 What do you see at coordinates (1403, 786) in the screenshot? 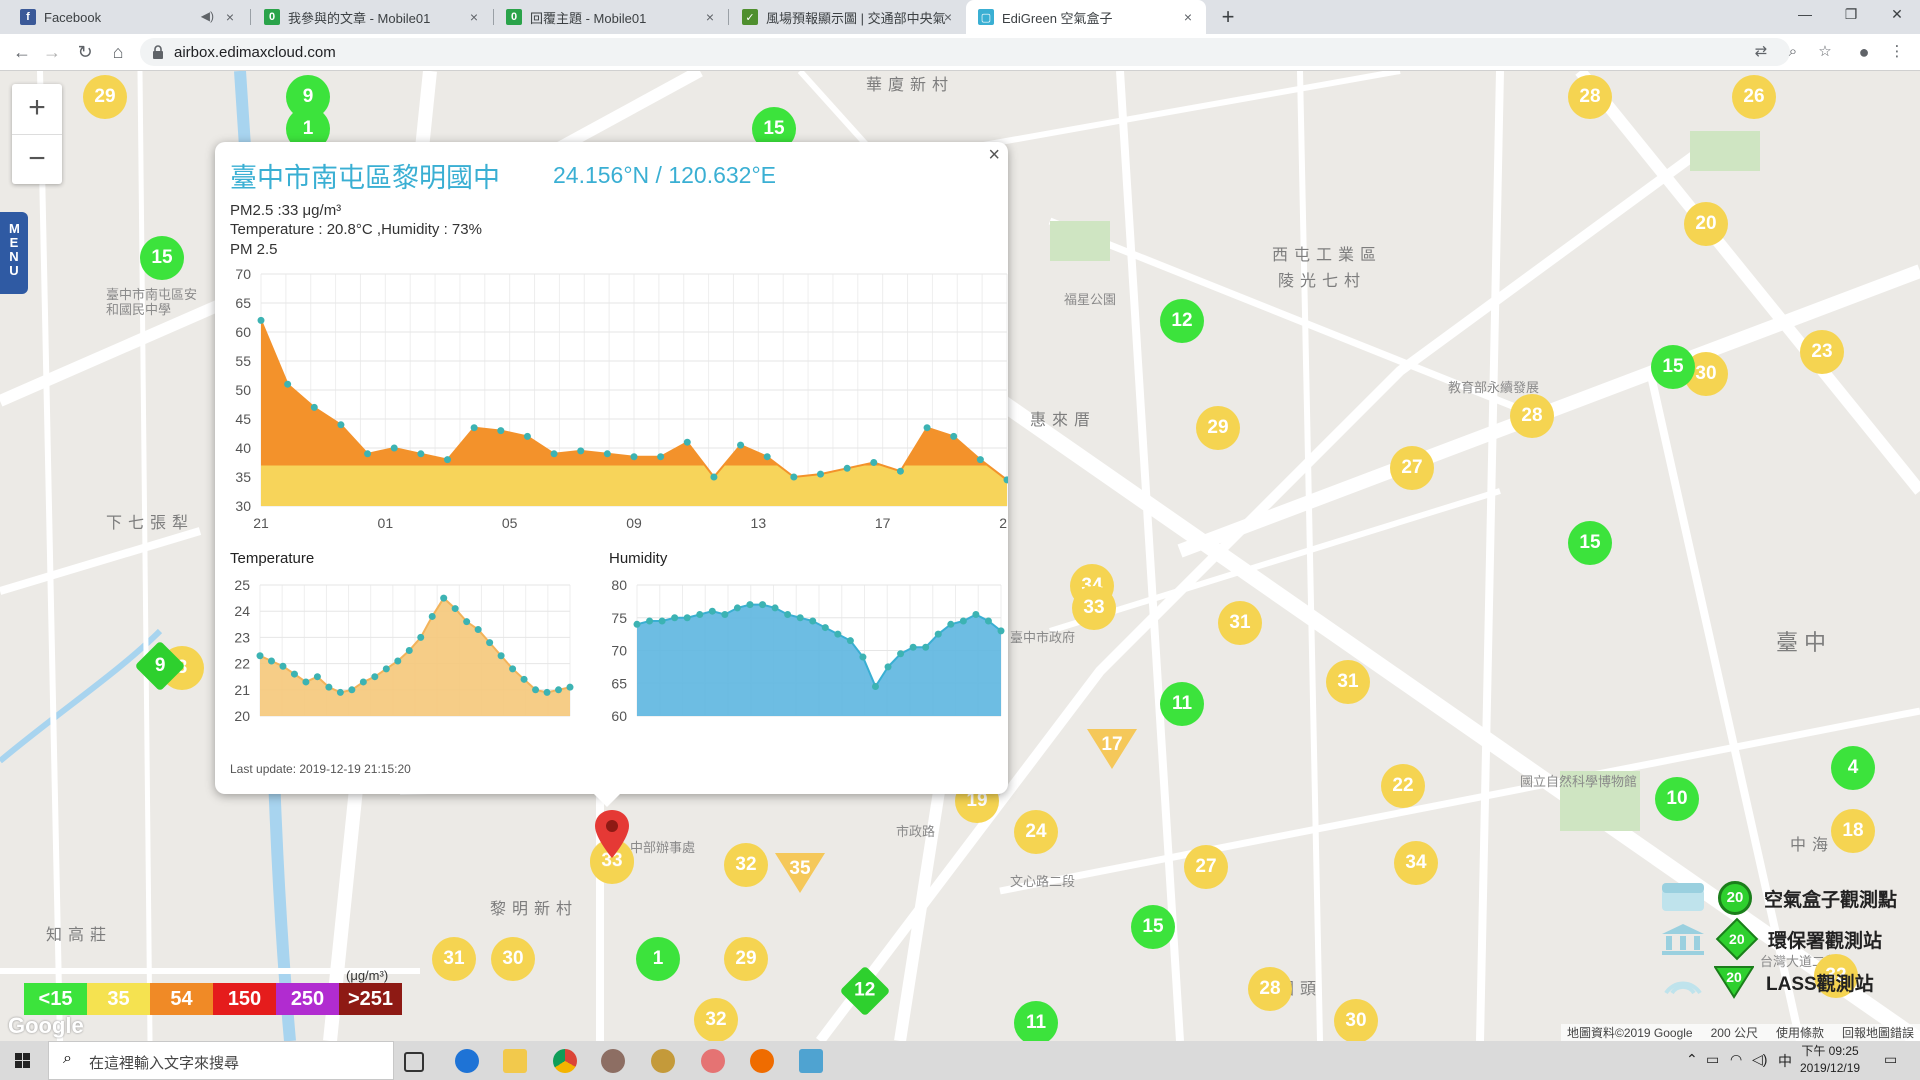
I see `airbox-marker: 22` at bounding box center [1403, 786].